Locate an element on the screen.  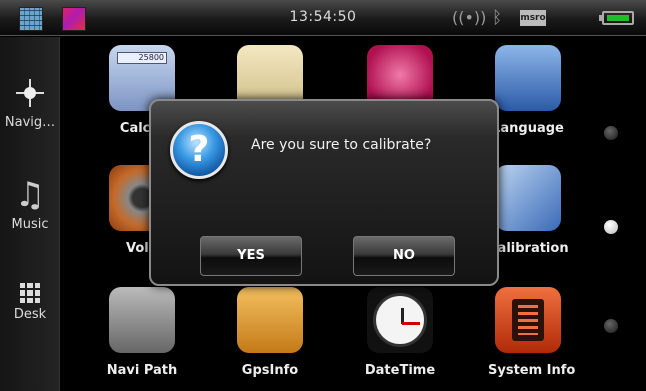
no-button: NO is located at coordinates (404, 256).